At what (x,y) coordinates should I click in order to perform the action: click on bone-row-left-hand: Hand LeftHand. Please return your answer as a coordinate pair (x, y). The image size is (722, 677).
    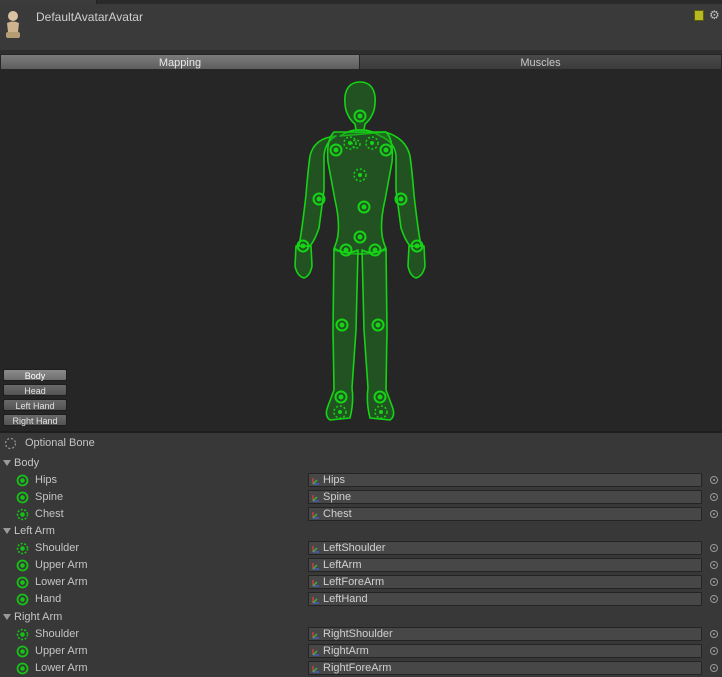
    Looking at the image, I should click on (361, 599).